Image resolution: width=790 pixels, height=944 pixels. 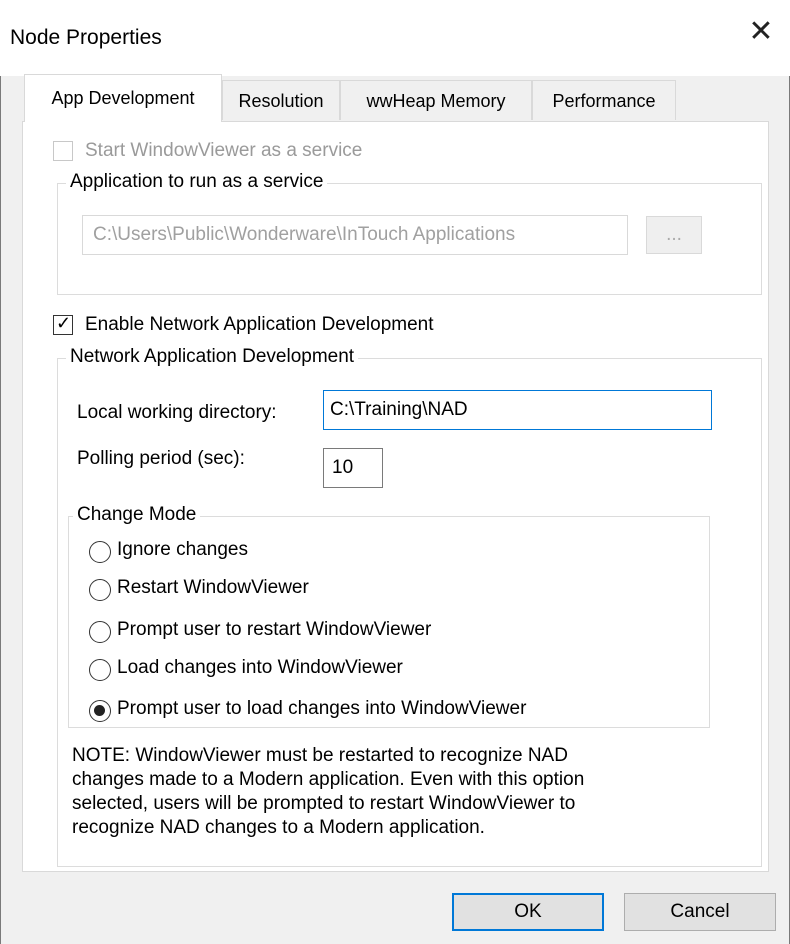 What do you see at coordinates (517, 410) in the screenshot?
I see `local-dir-input: C:\Training\NAD` at bounding box center [517, 410].